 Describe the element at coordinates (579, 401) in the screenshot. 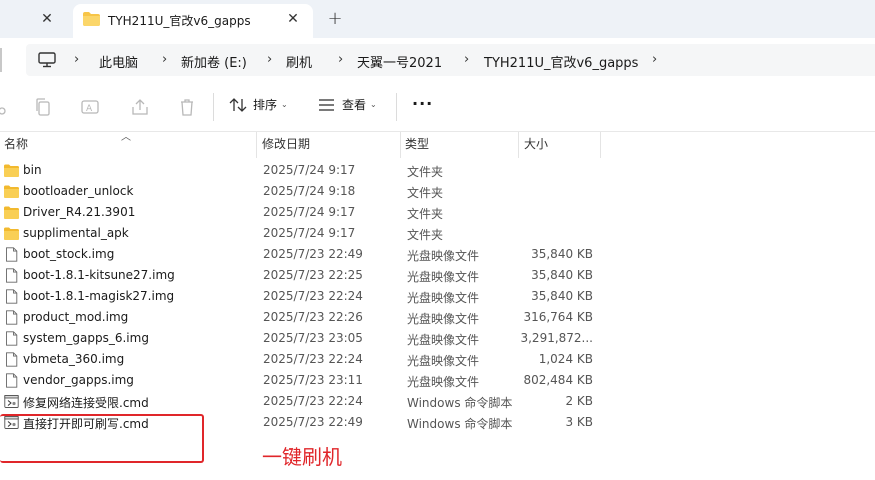

I see `file-size: 2 KB` at that location.